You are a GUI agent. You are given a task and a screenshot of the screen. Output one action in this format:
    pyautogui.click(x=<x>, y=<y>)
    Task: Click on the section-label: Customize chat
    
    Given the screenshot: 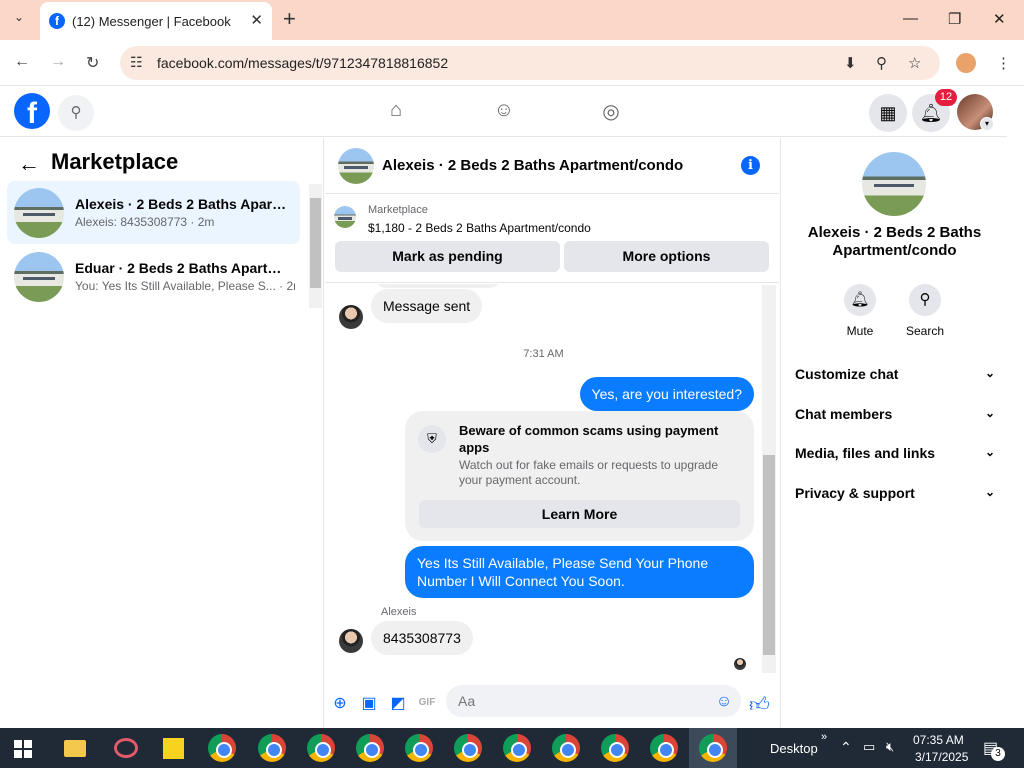 What is the action you would take?
    pyautogui.click(x=847, y=374)
    